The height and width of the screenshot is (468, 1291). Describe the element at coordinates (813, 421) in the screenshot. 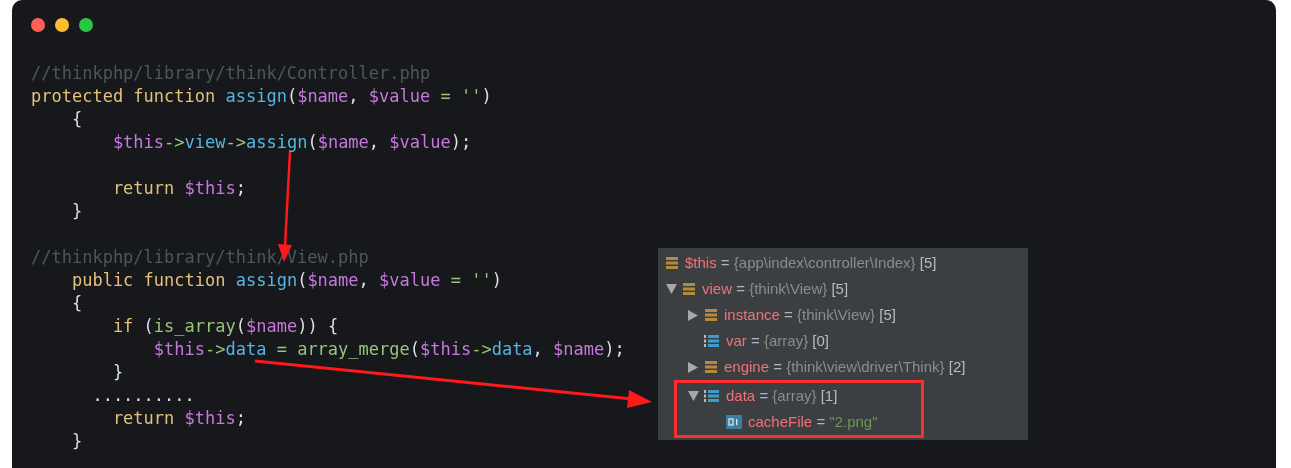

I see `variable-entry: cacheFile = "2.png"` at that location.